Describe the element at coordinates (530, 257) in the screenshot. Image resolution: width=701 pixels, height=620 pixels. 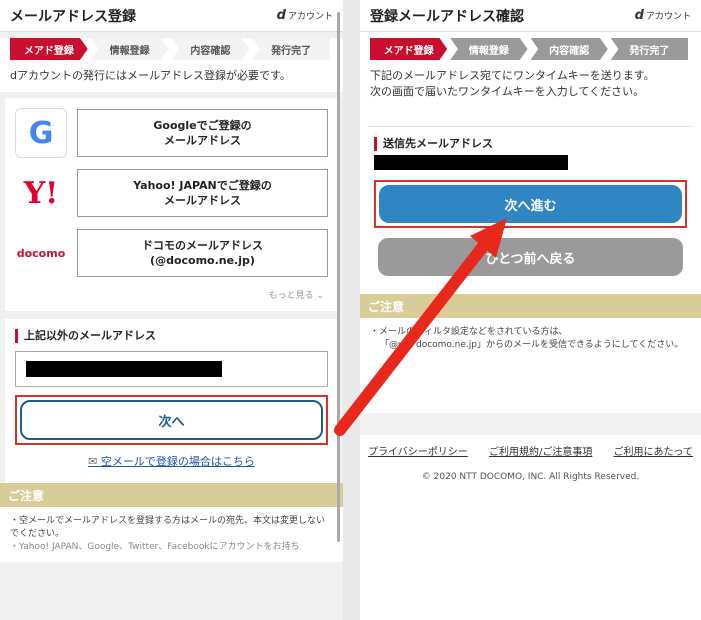
I see `back-button: ひとつ前へ戻る` at that location.